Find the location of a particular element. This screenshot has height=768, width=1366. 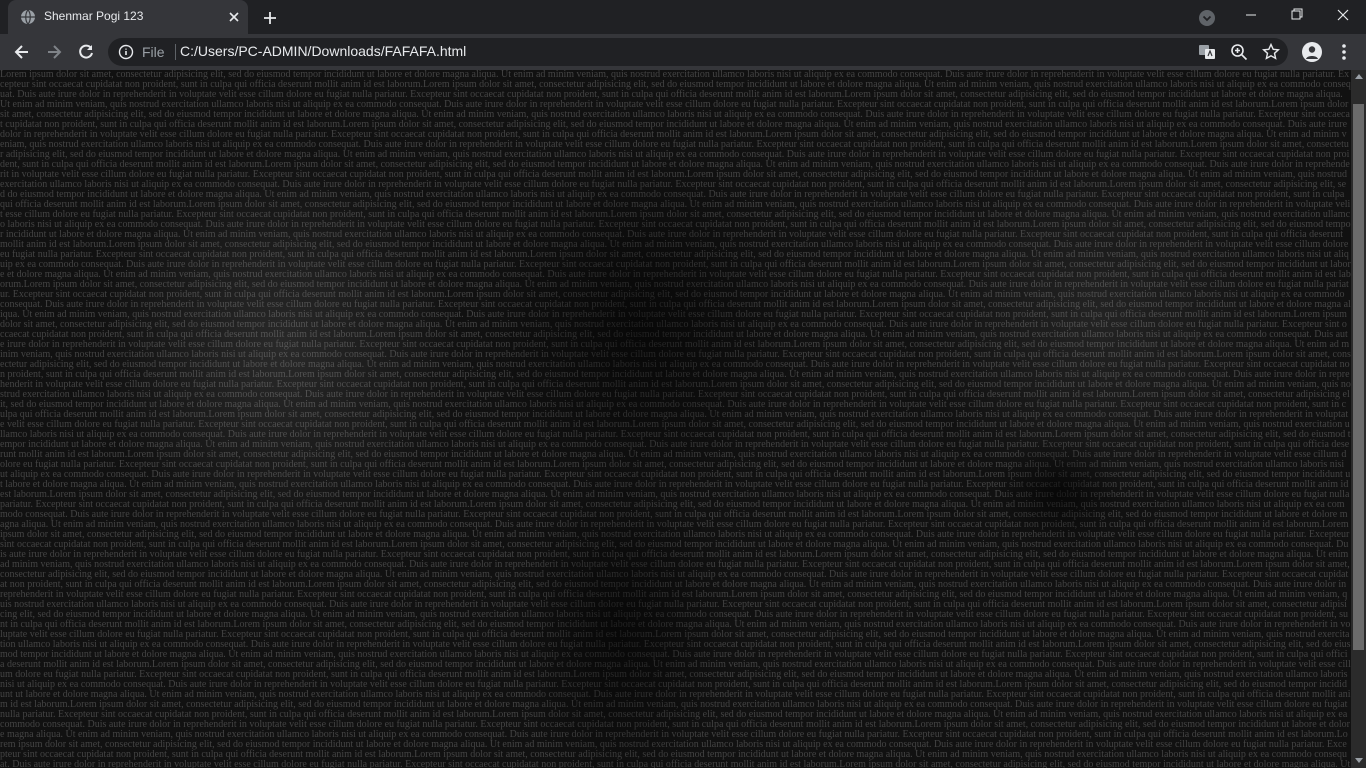

globe-icon is located at coordinates (28, 17).